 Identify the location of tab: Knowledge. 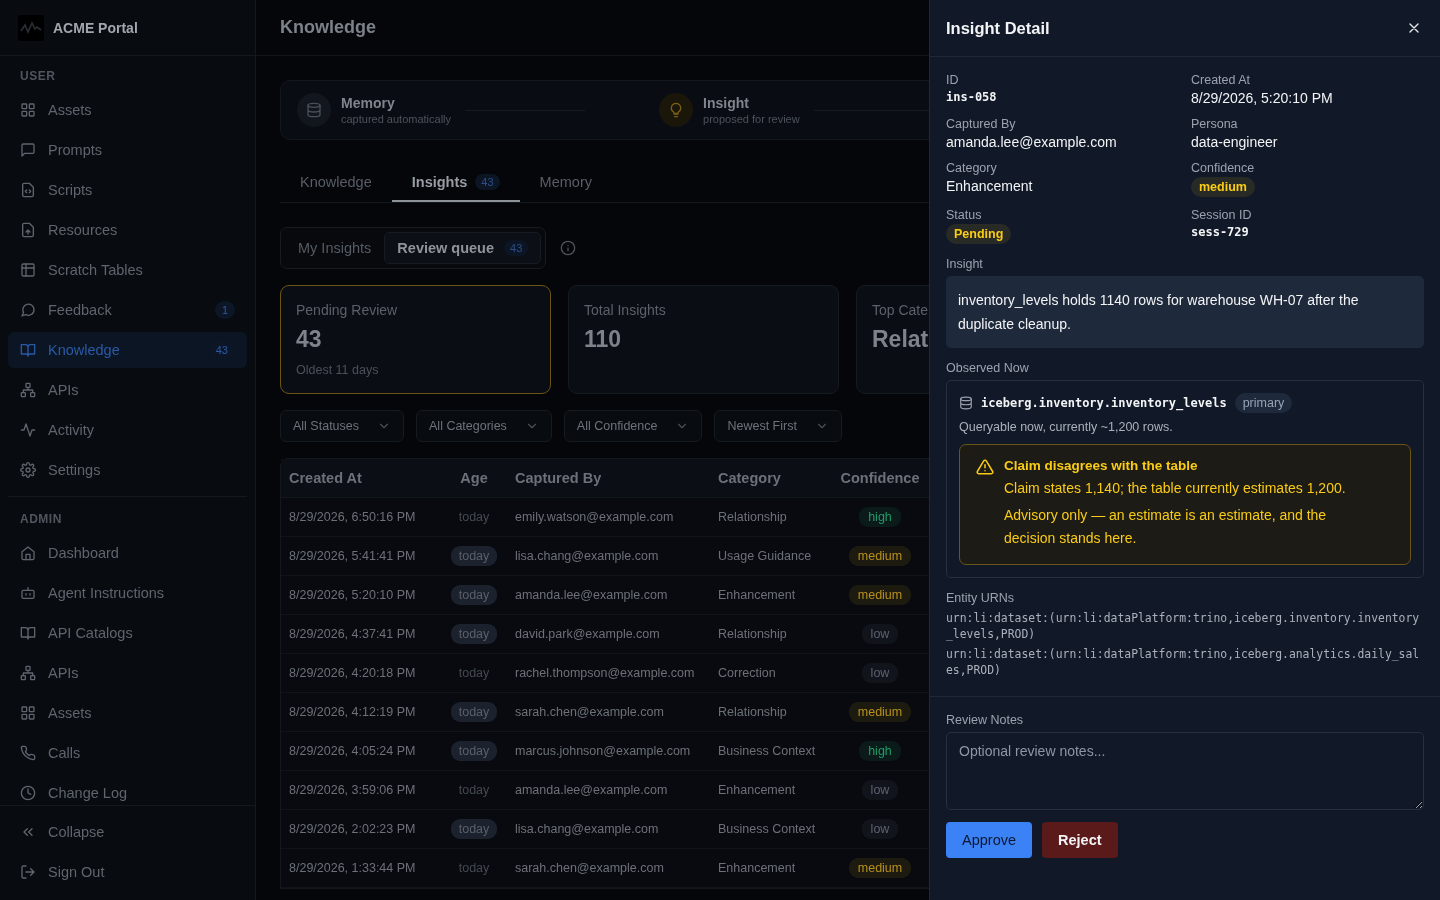
(336, 183).